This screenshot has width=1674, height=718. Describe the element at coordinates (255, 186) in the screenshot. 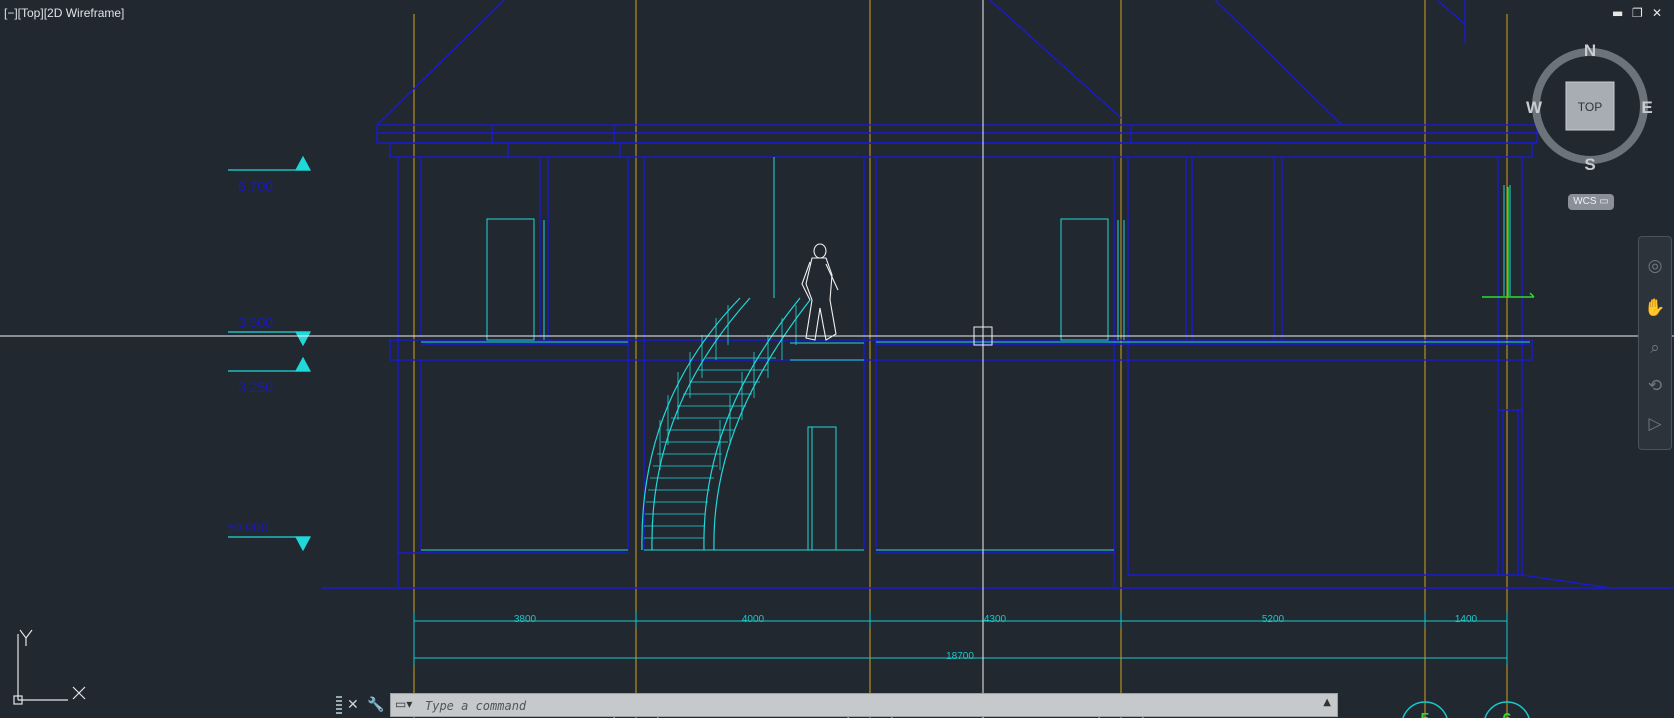

I see `level-6700: 6.700` at that location.